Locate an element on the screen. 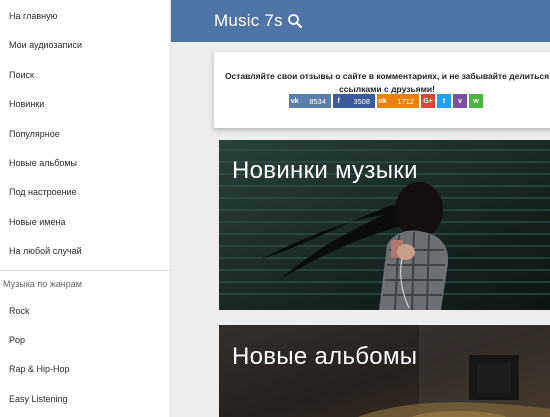  share-buttons: vk 8534 f 3508 ok 1712 G+ t v w is located at coordinates (386, 101).